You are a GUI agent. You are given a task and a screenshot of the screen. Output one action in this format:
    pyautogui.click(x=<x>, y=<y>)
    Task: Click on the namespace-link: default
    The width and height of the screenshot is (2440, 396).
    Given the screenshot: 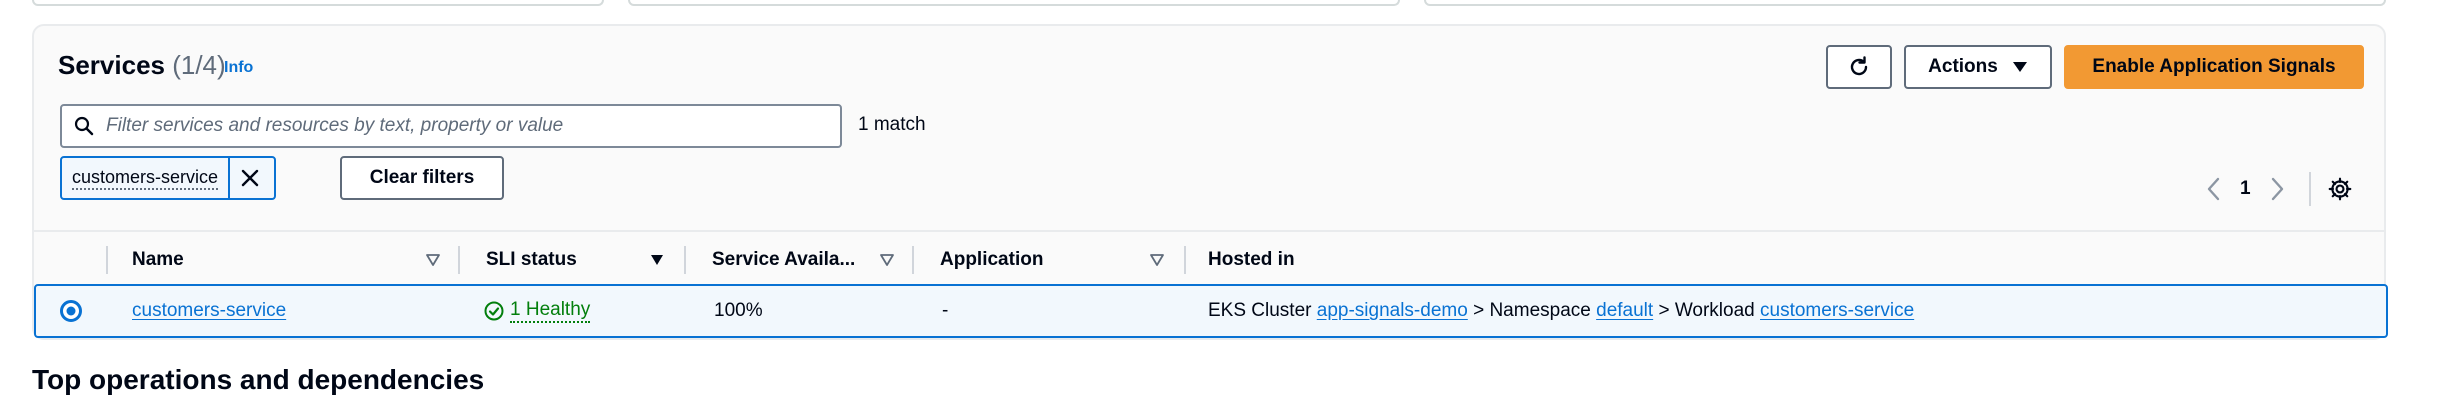 What is the action you would take?
    pyautogui.click(x=1624, y=311)
    